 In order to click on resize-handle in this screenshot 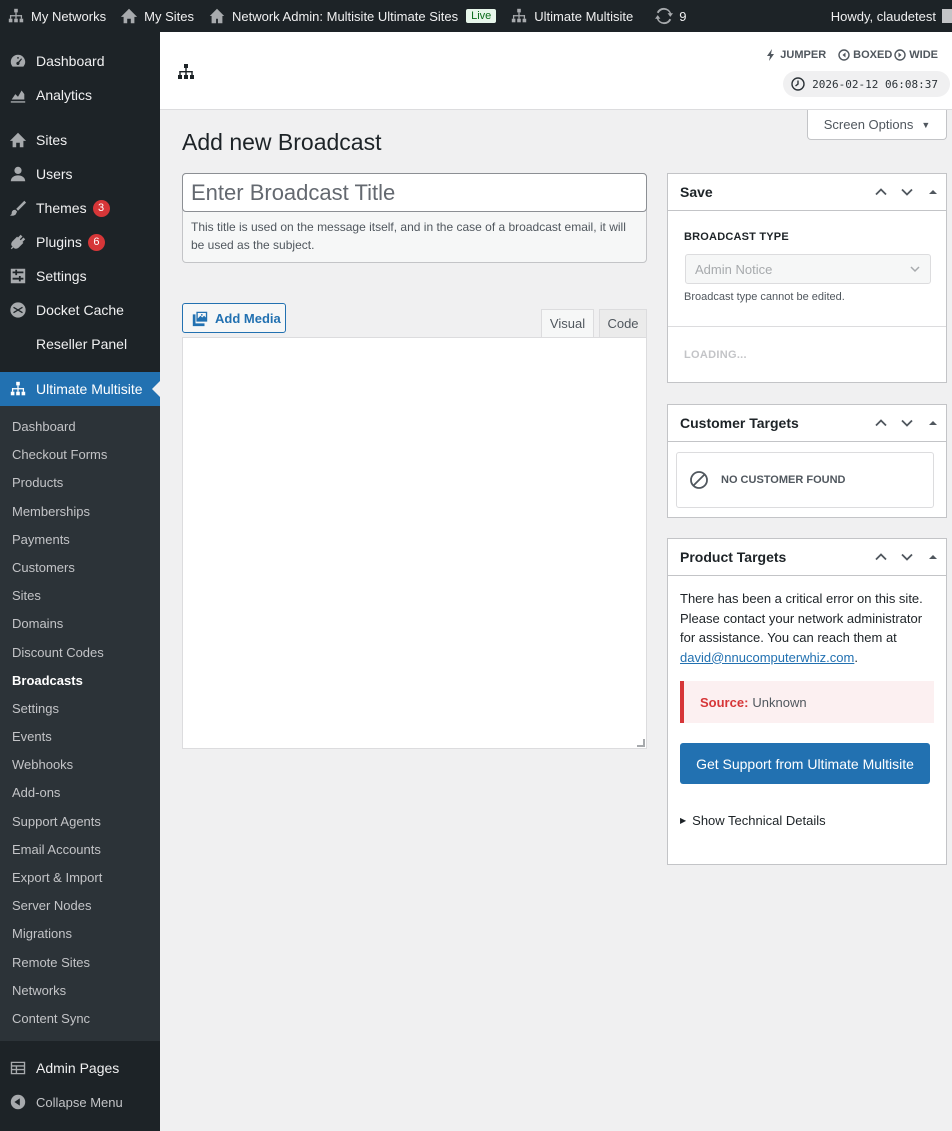, I will do `click(641, 743)`.